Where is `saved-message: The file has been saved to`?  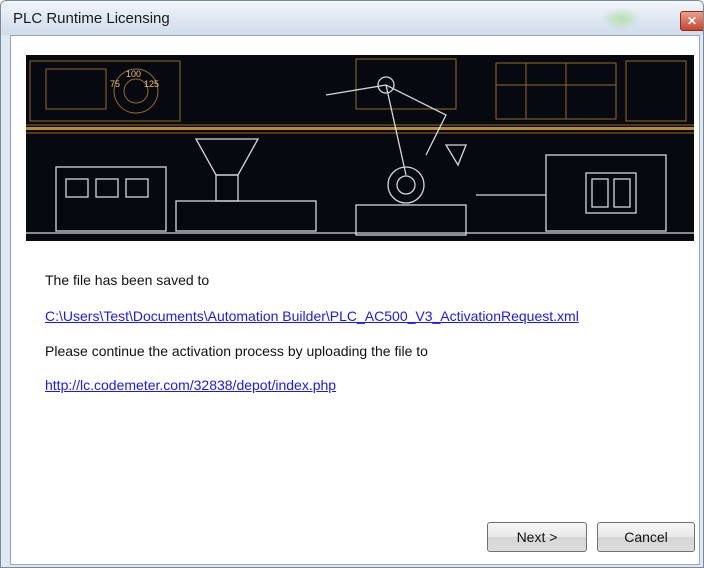 saved-message: The file has been saved to is located at coordinates (127, 280).